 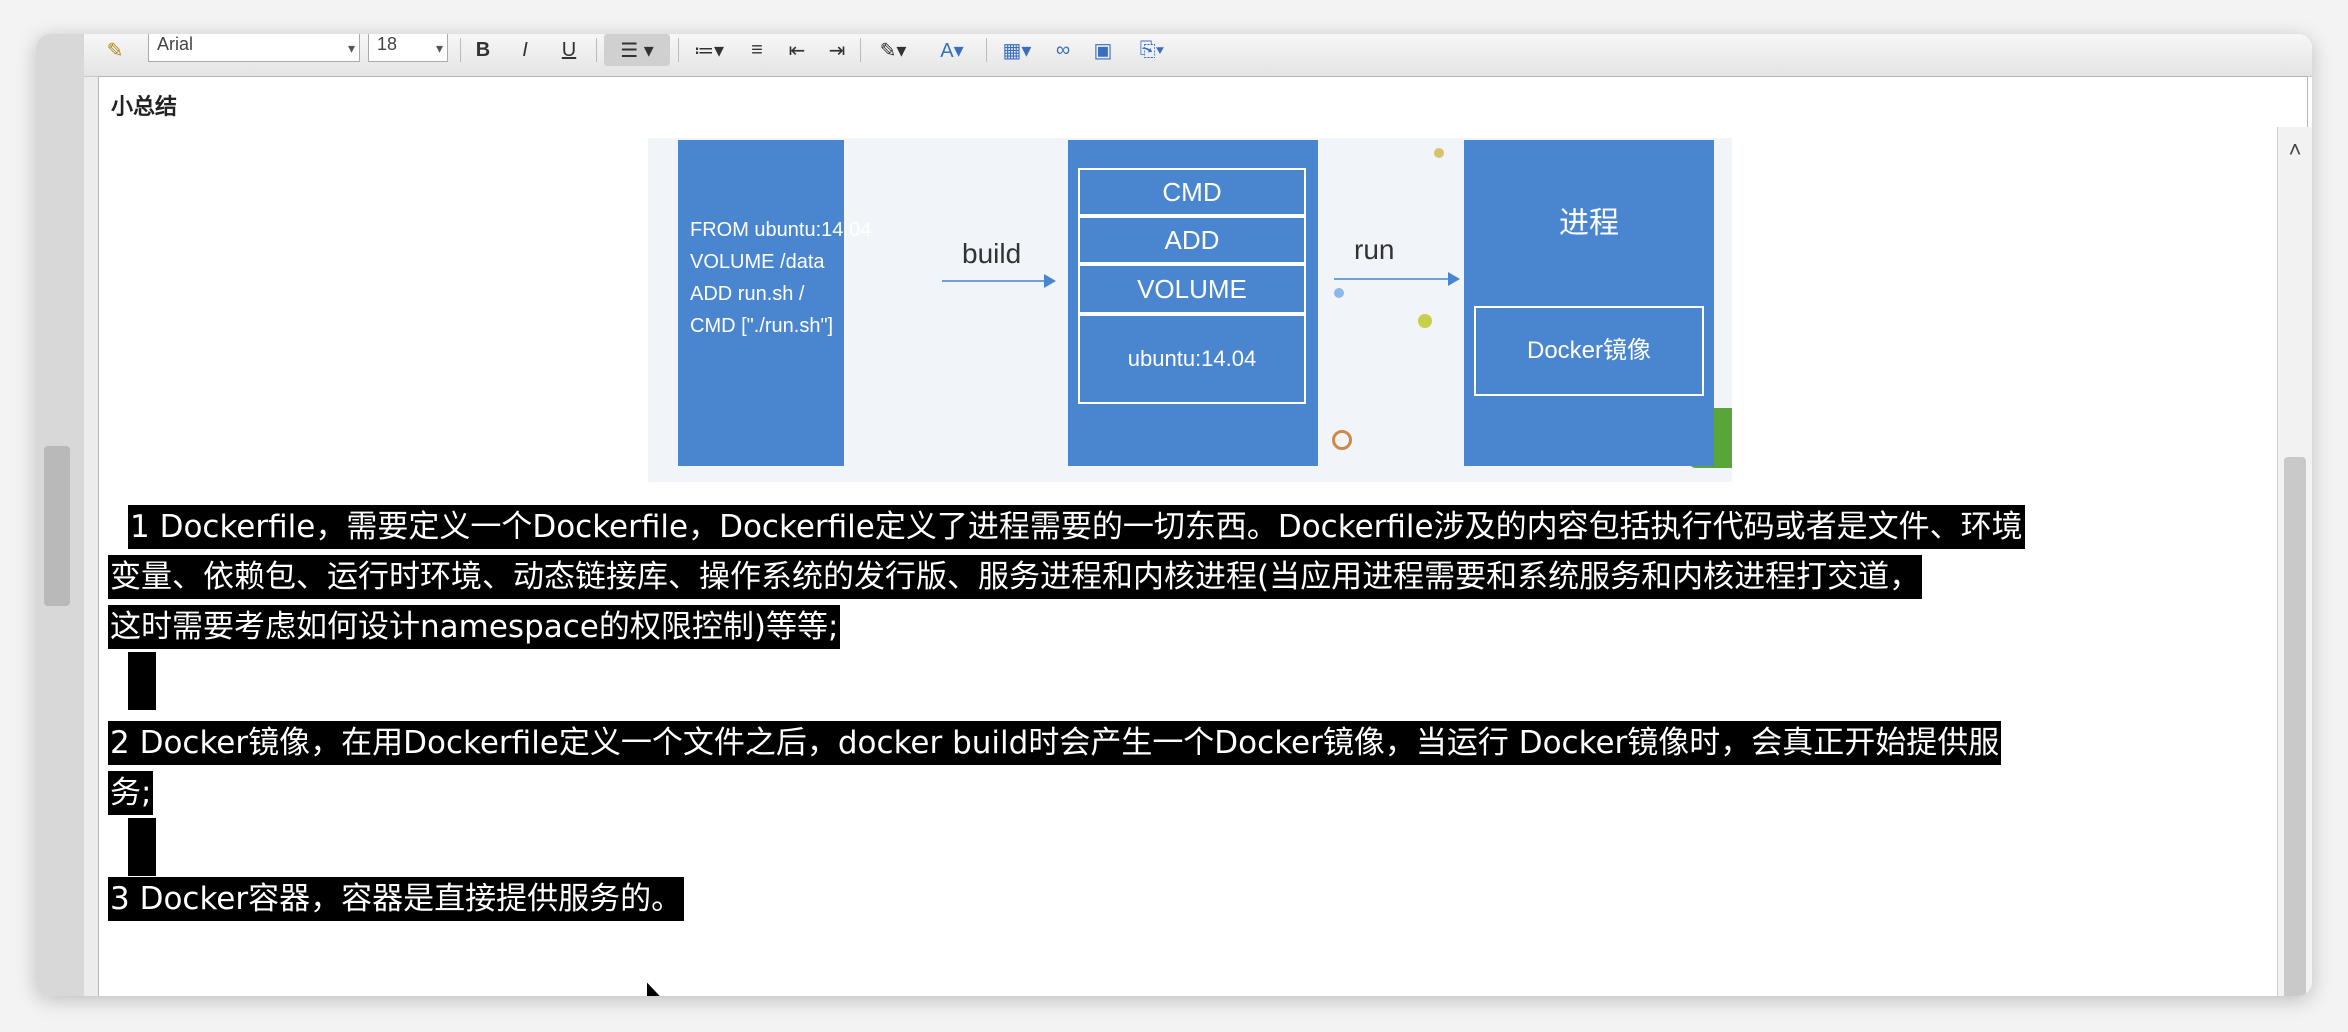 I want to click on font-family-value: Arial, so click(x=175, y=44).